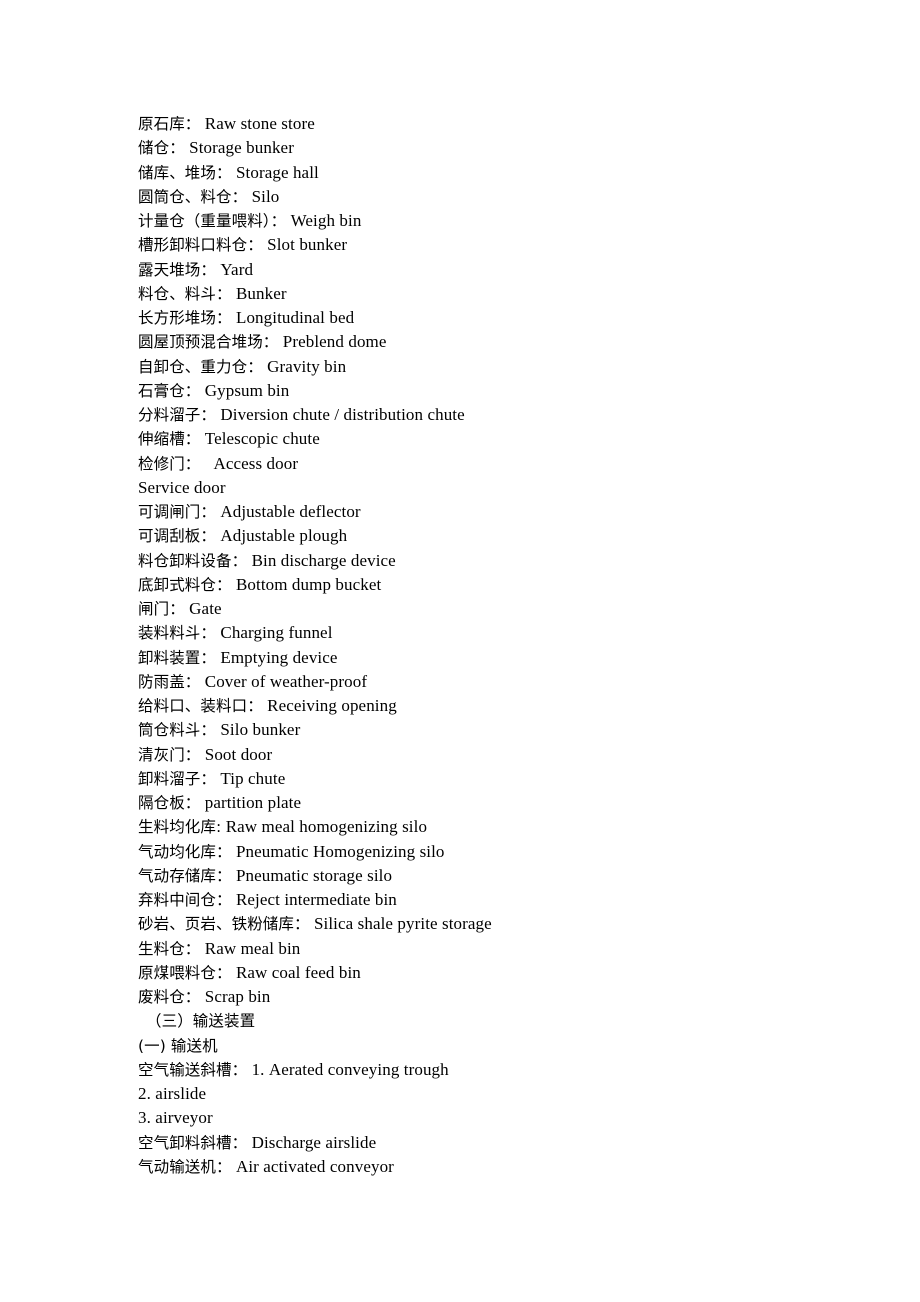 The height and width of the screenshot is (1302, 920). Describe the element at coordinates (279, 657) in the screenshot. I see `term-english: Emptying device` at that location.